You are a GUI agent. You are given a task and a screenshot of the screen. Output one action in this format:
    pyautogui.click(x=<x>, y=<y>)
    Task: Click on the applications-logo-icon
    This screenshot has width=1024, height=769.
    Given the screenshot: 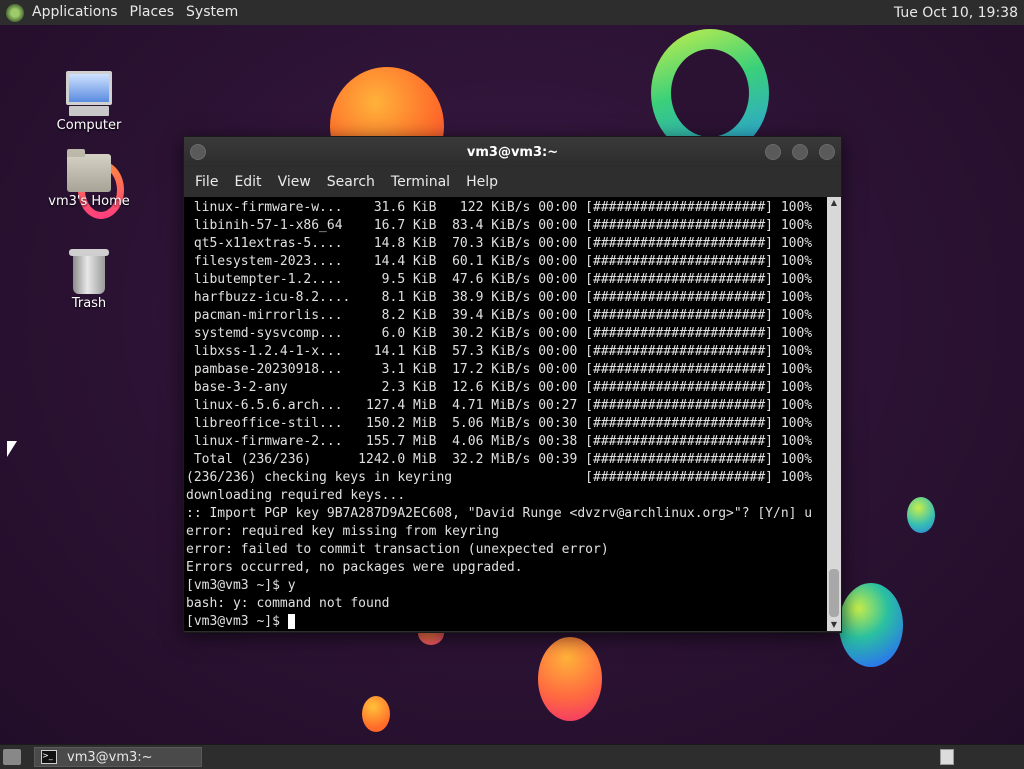 What is the action you would take?
    pyautogui.click(x=15, y=12)
    